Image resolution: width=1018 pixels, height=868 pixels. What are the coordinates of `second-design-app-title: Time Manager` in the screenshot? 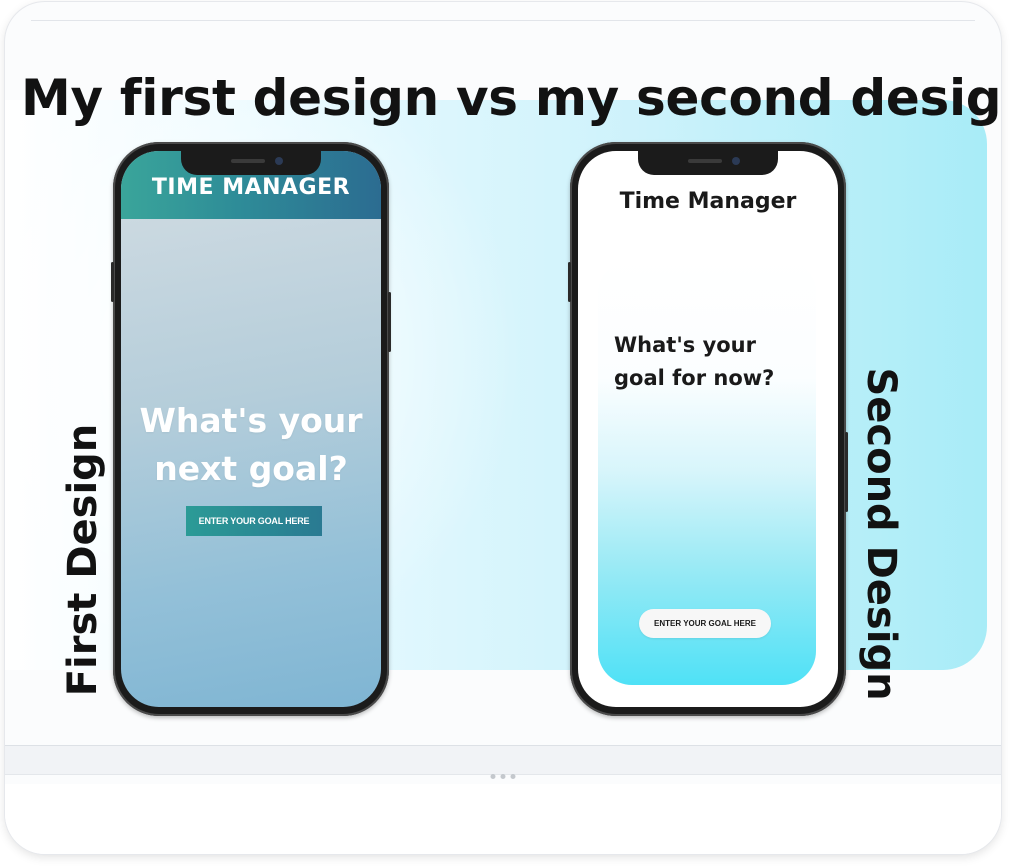 It's located at (708, 201).